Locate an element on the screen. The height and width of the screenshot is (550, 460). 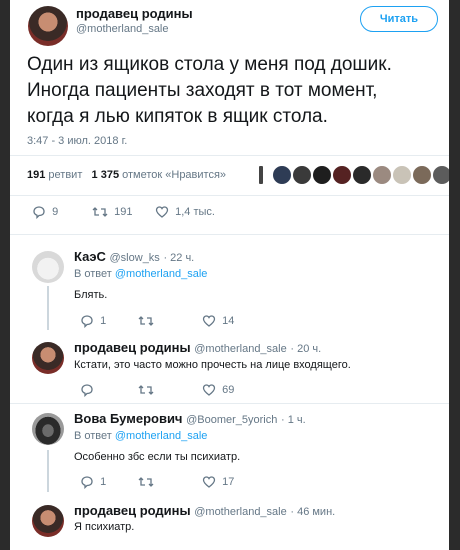
window-frame-right is located at coordinates (454, 275).